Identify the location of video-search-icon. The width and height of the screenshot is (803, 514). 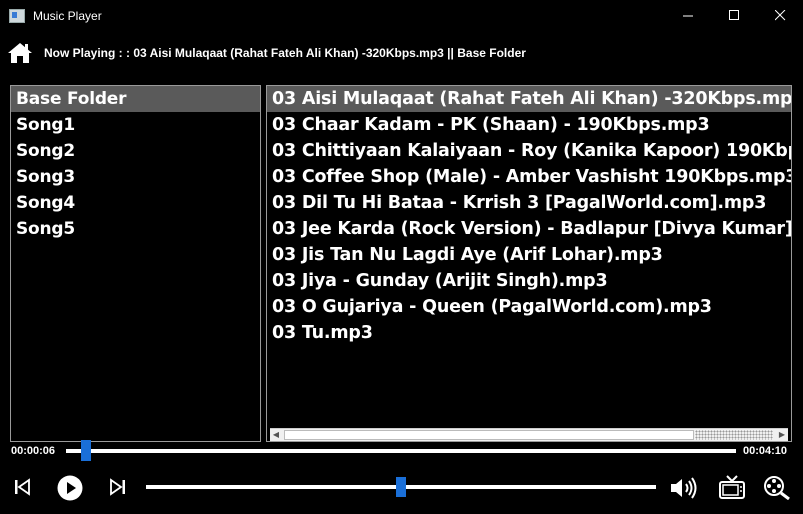
(777, 488).